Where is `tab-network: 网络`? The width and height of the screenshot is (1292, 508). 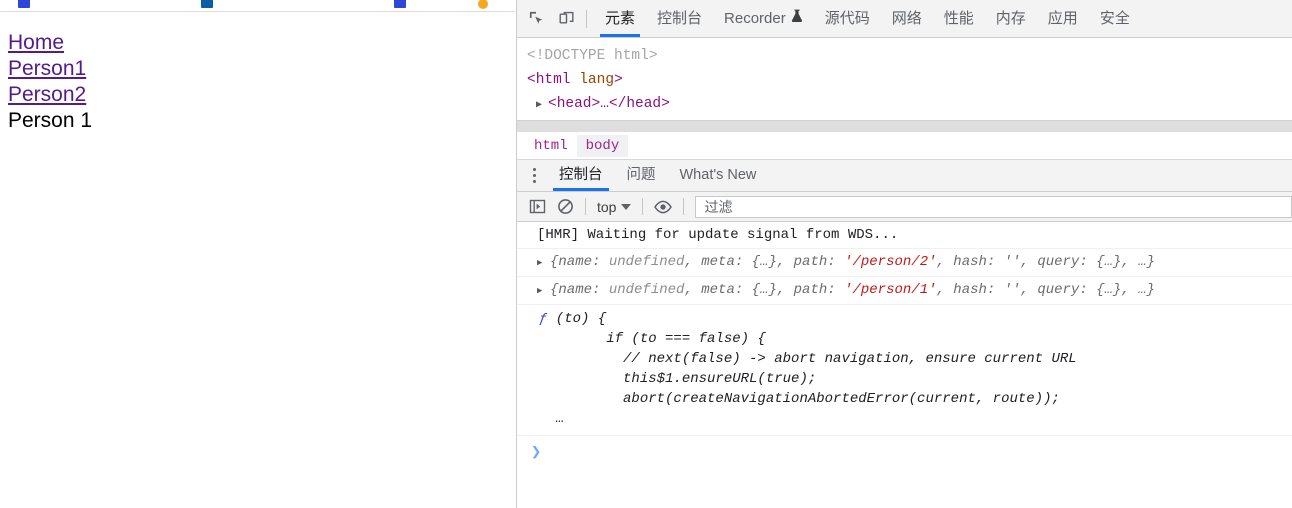
tab-network: 网络 is located at coordinates (907, 18).